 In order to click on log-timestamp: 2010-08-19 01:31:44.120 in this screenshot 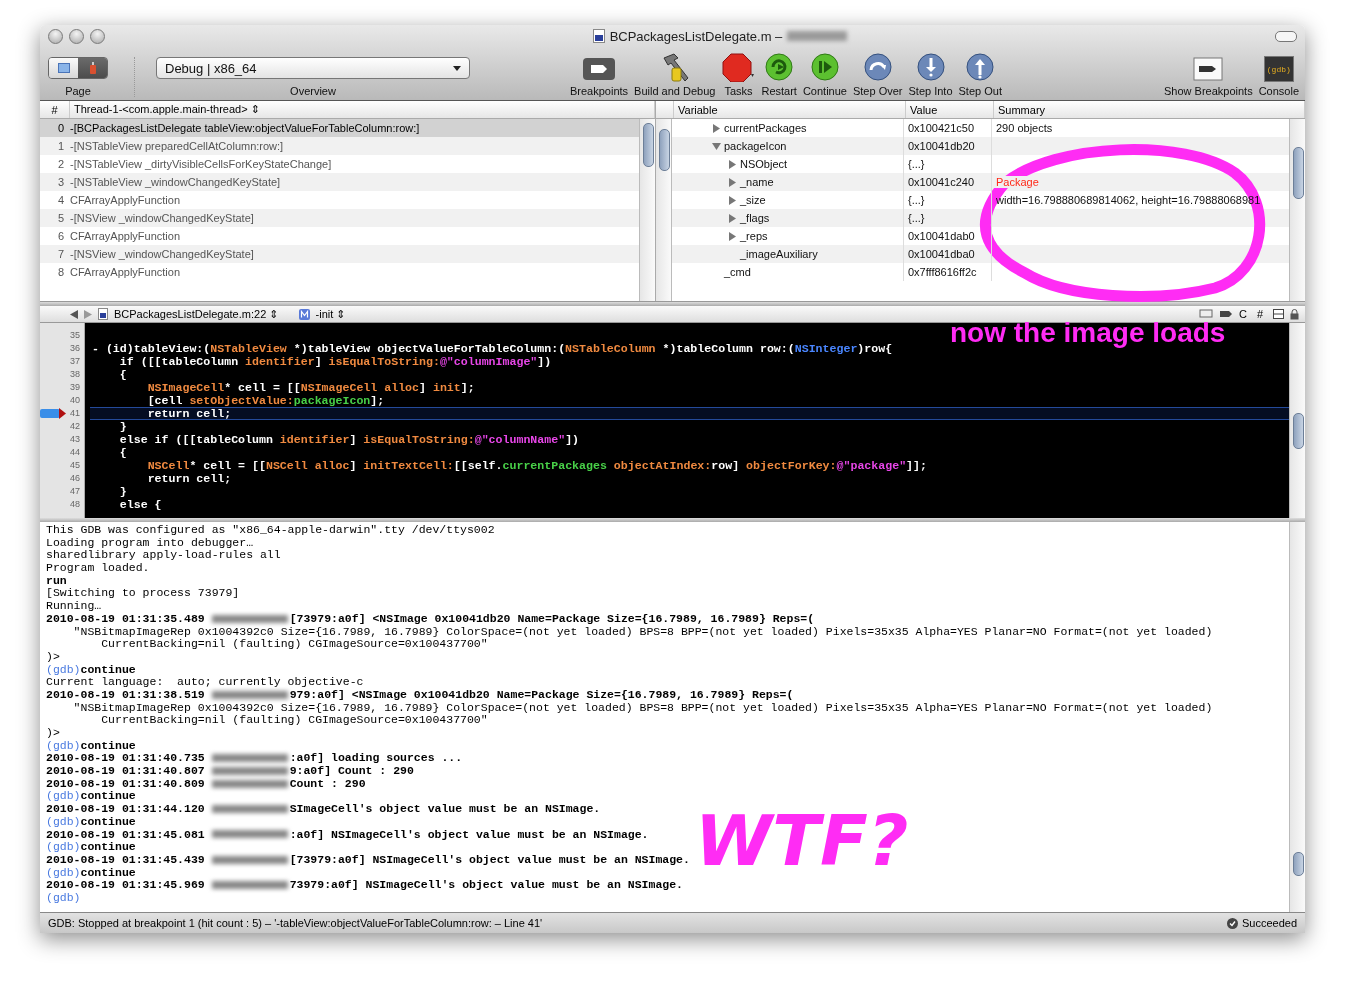, I will do `click(125, 809)`.